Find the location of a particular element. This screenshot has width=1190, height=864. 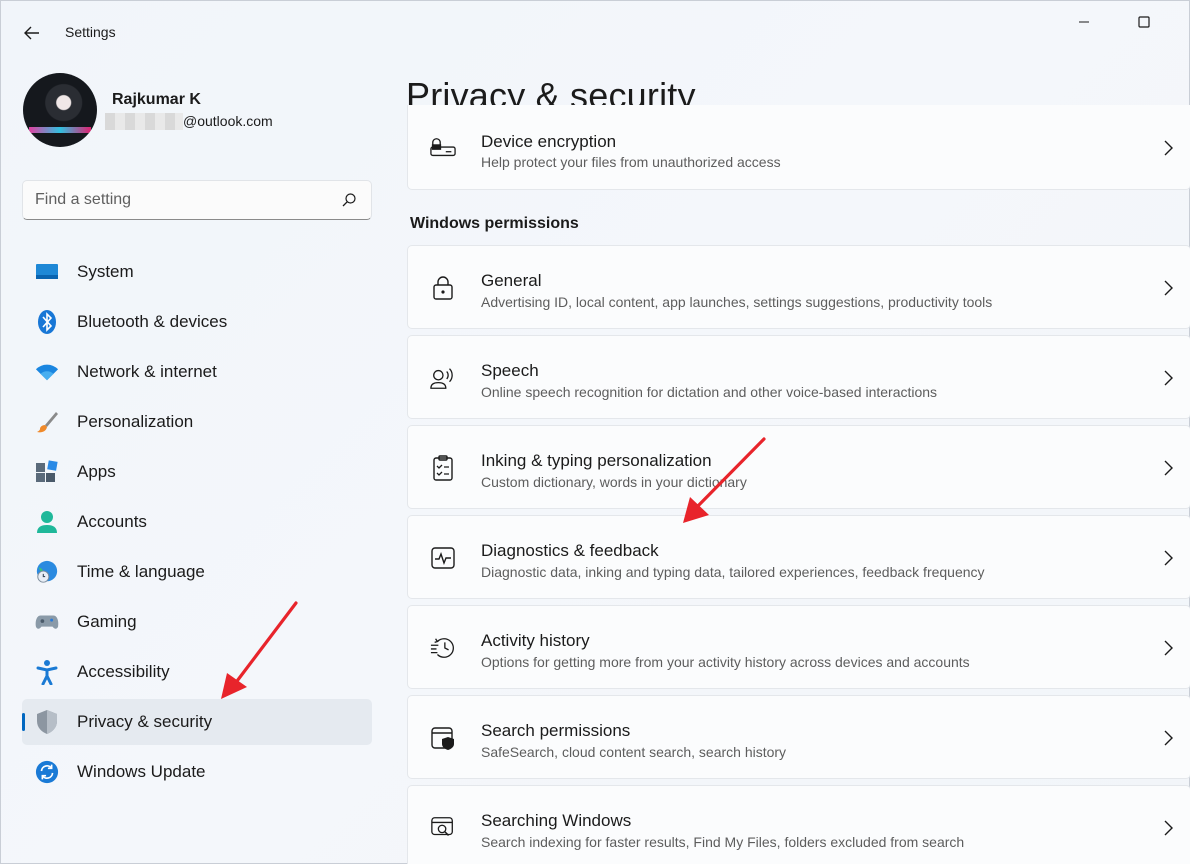

sidebar-item-label: Accounts is located at coordinates (112, 521).